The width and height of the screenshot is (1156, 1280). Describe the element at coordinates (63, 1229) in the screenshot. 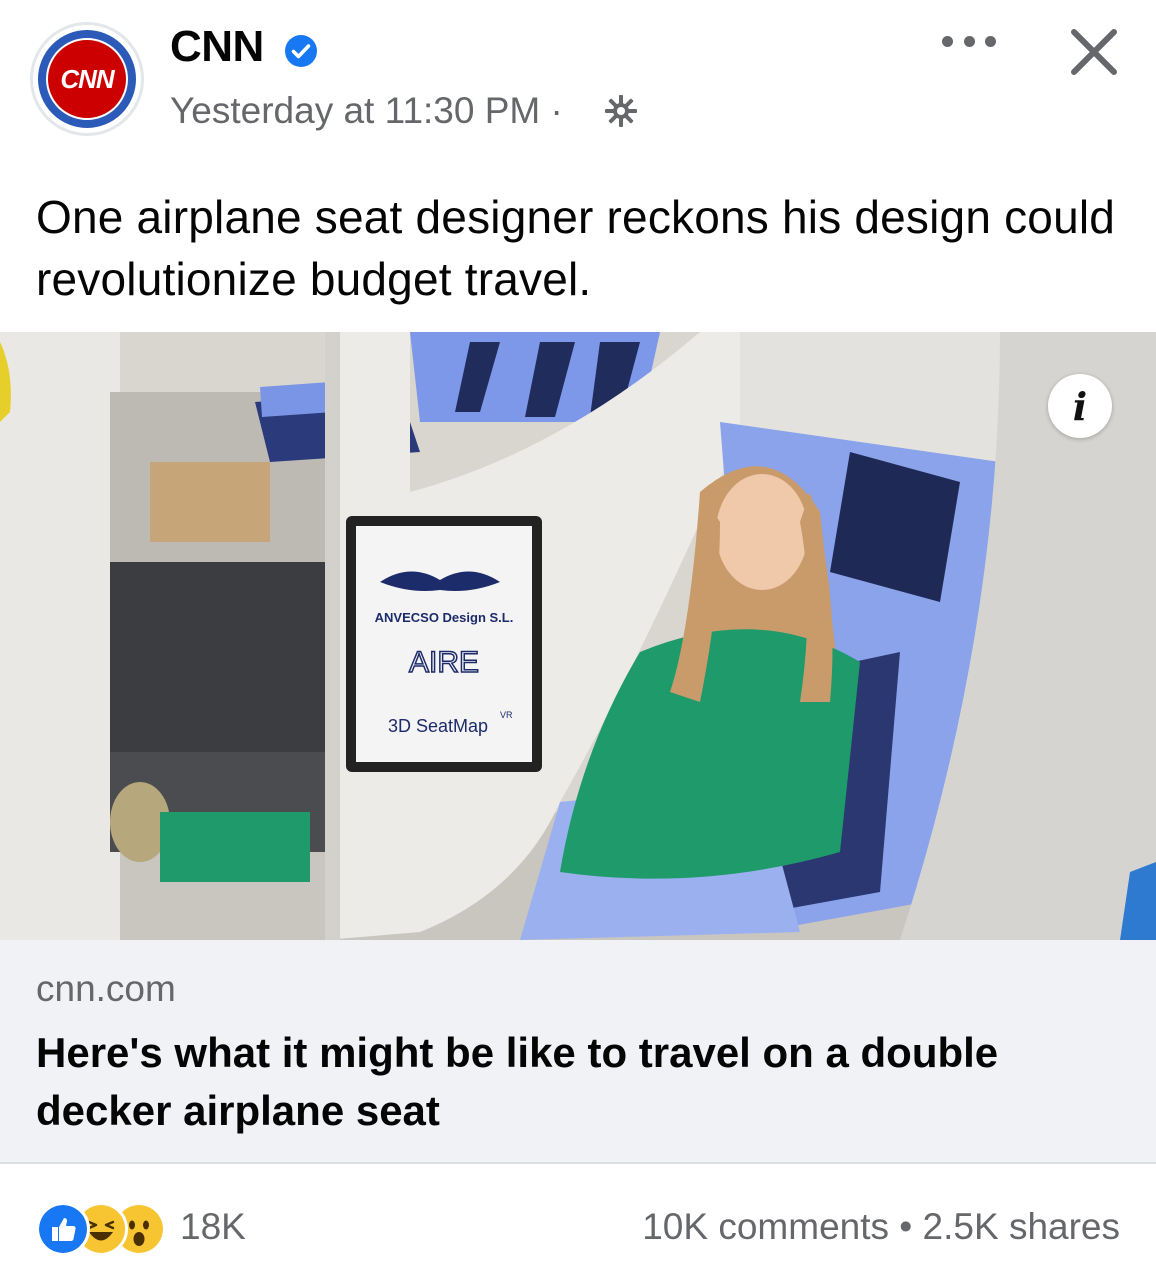

I see `like-icon` at that location.